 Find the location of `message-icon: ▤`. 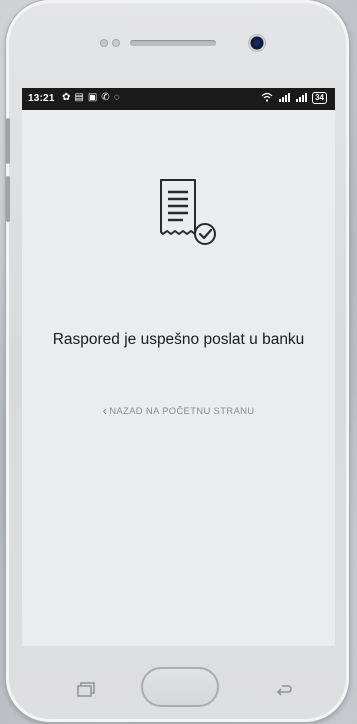

message-icon: ▤ is located at coordinates (79, 97).